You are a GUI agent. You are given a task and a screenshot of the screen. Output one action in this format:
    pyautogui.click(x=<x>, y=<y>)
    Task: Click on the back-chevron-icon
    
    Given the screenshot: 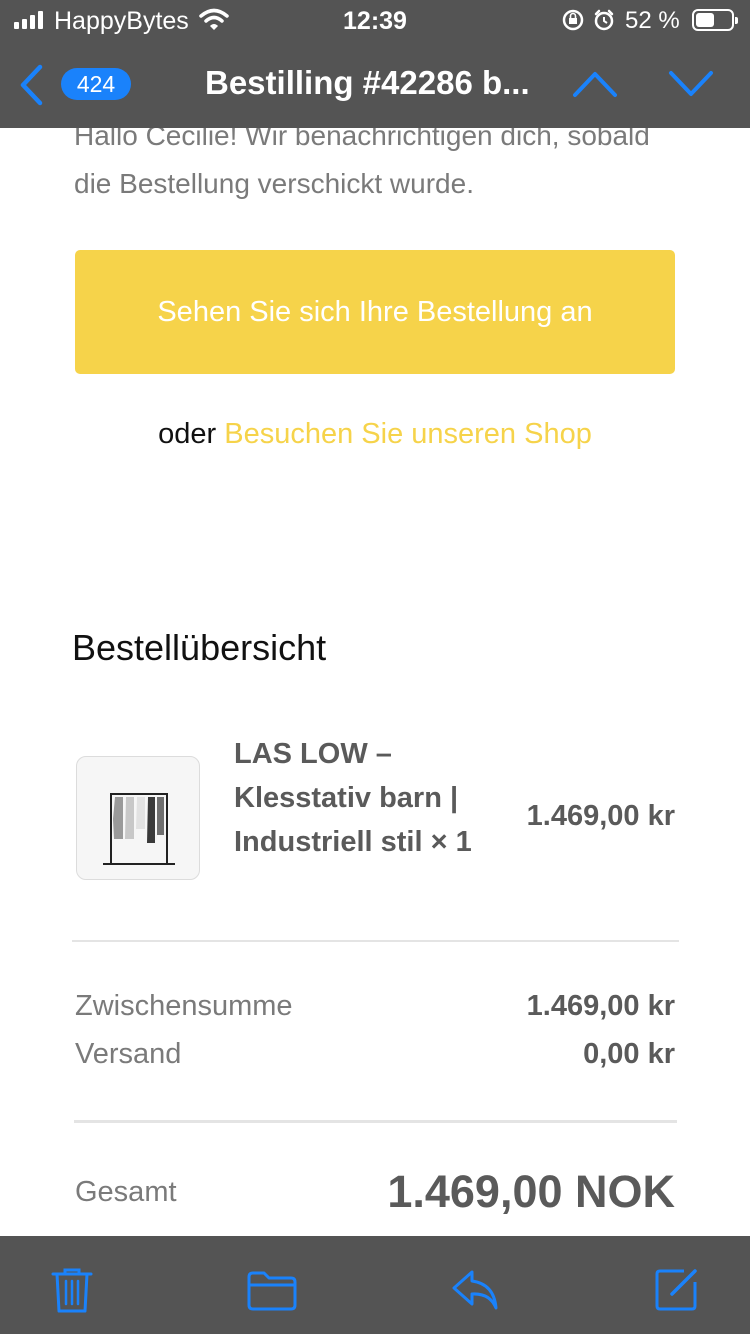 What is the action you would take?
    pyautogui.click(x=31, y=85)
    